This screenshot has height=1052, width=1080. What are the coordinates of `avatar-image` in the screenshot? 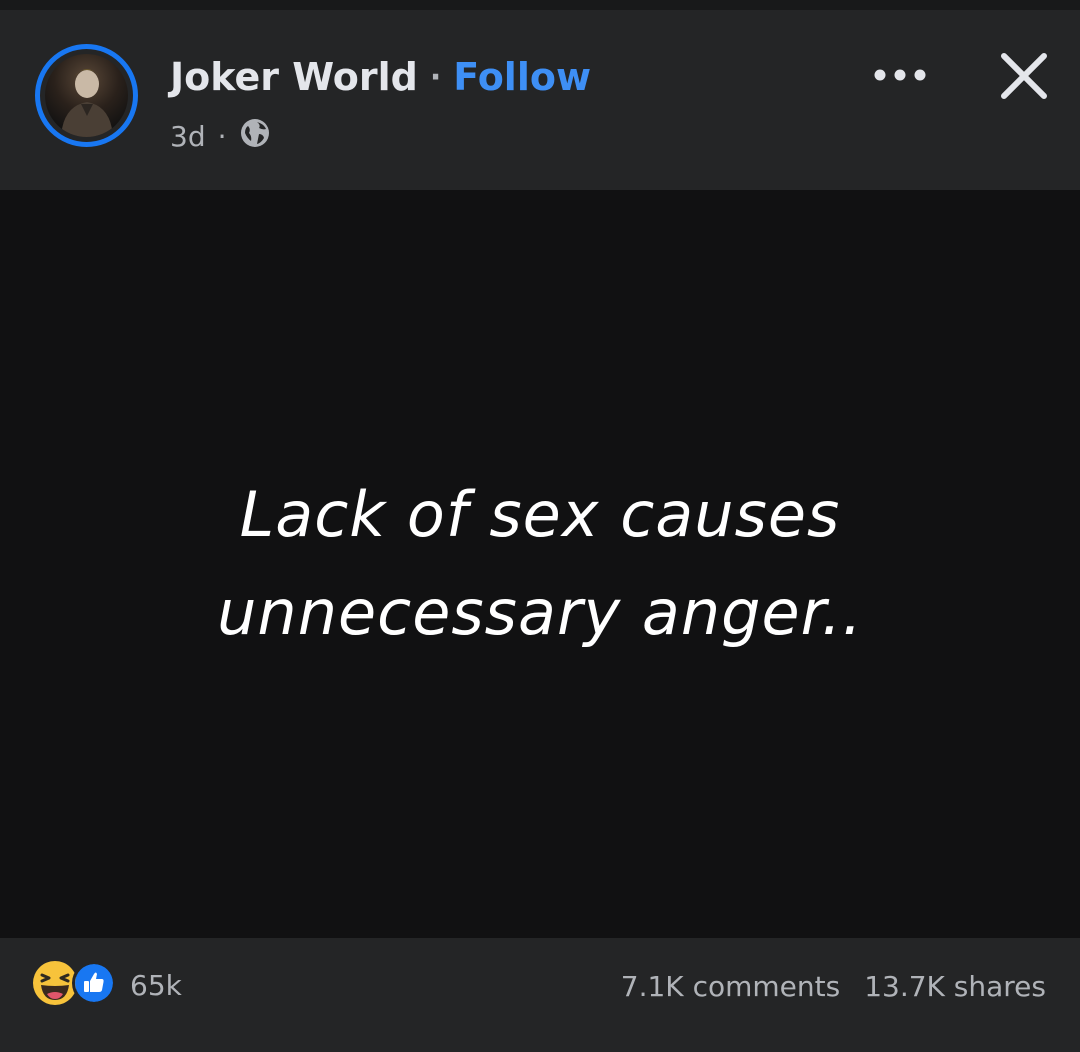 It's located at (86, 95).